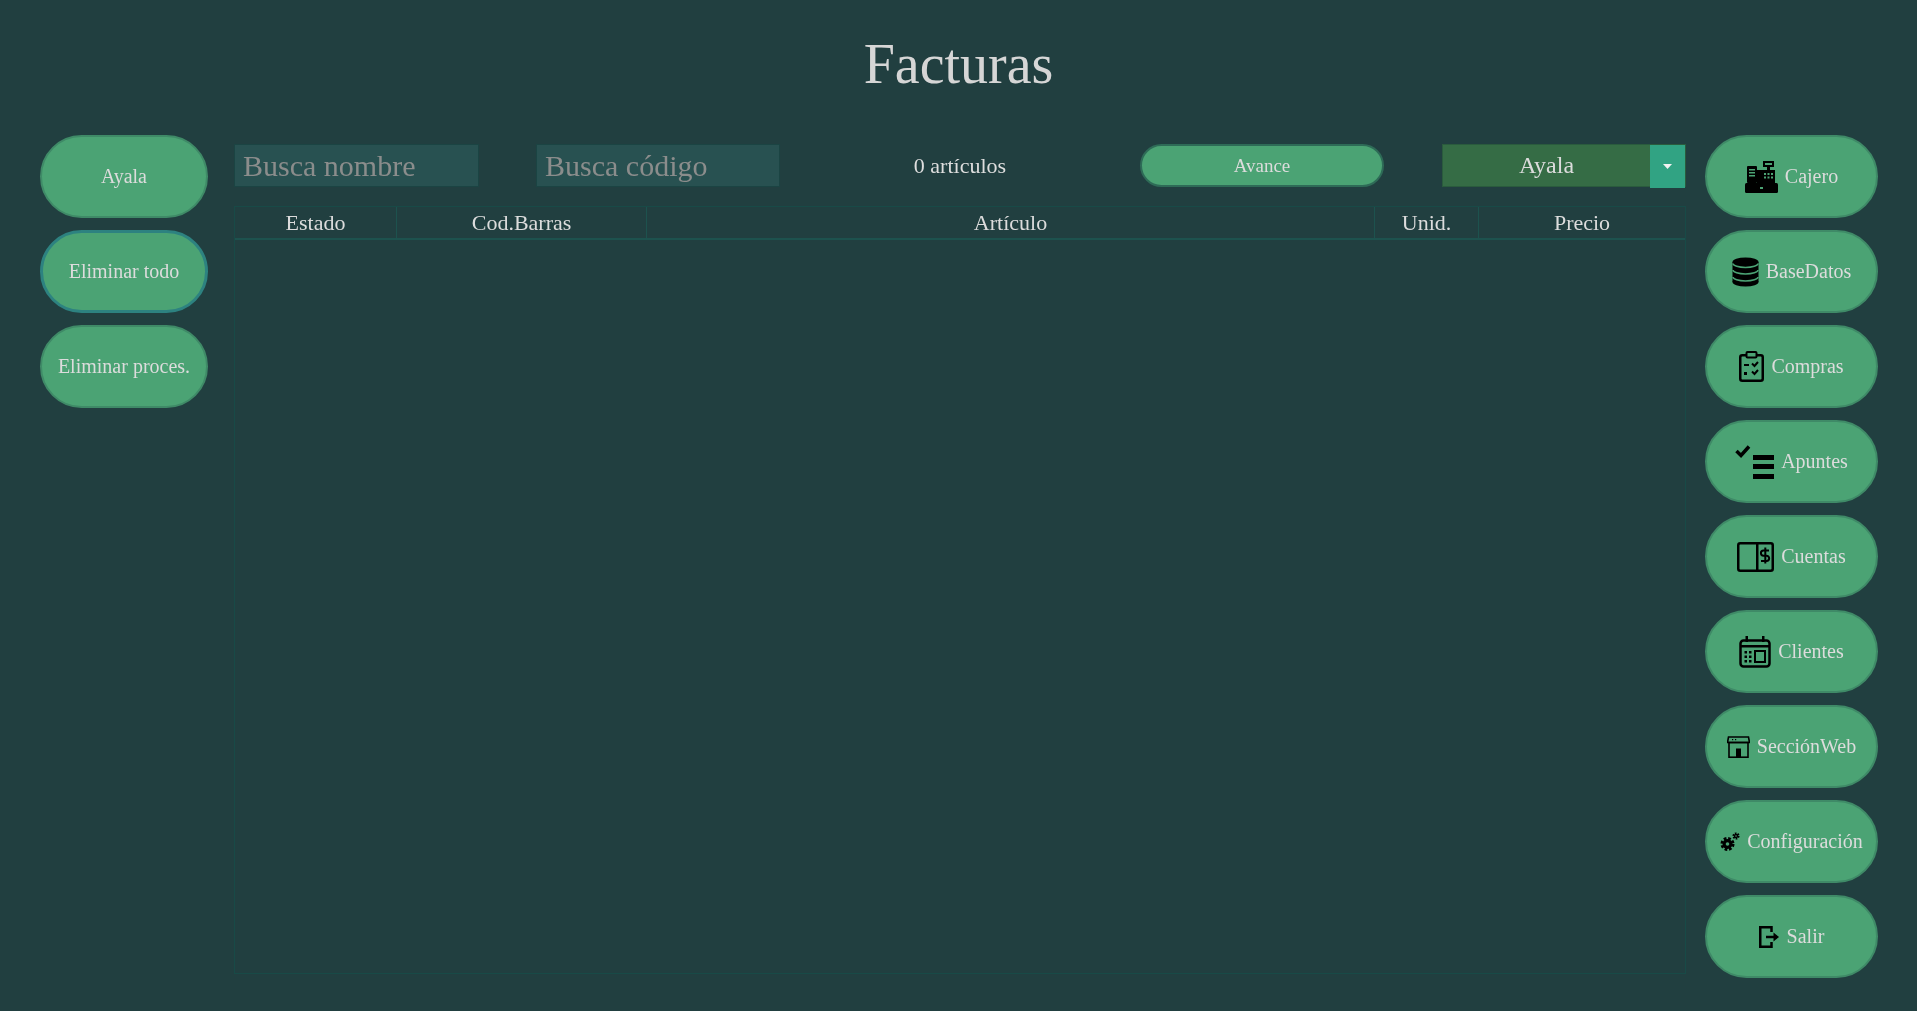 The image size is (1917, 1011). What do you see at coordinates (1738, 746) in the screenshot?
I see `storefront-icon` at bounding box center [1738, 746].